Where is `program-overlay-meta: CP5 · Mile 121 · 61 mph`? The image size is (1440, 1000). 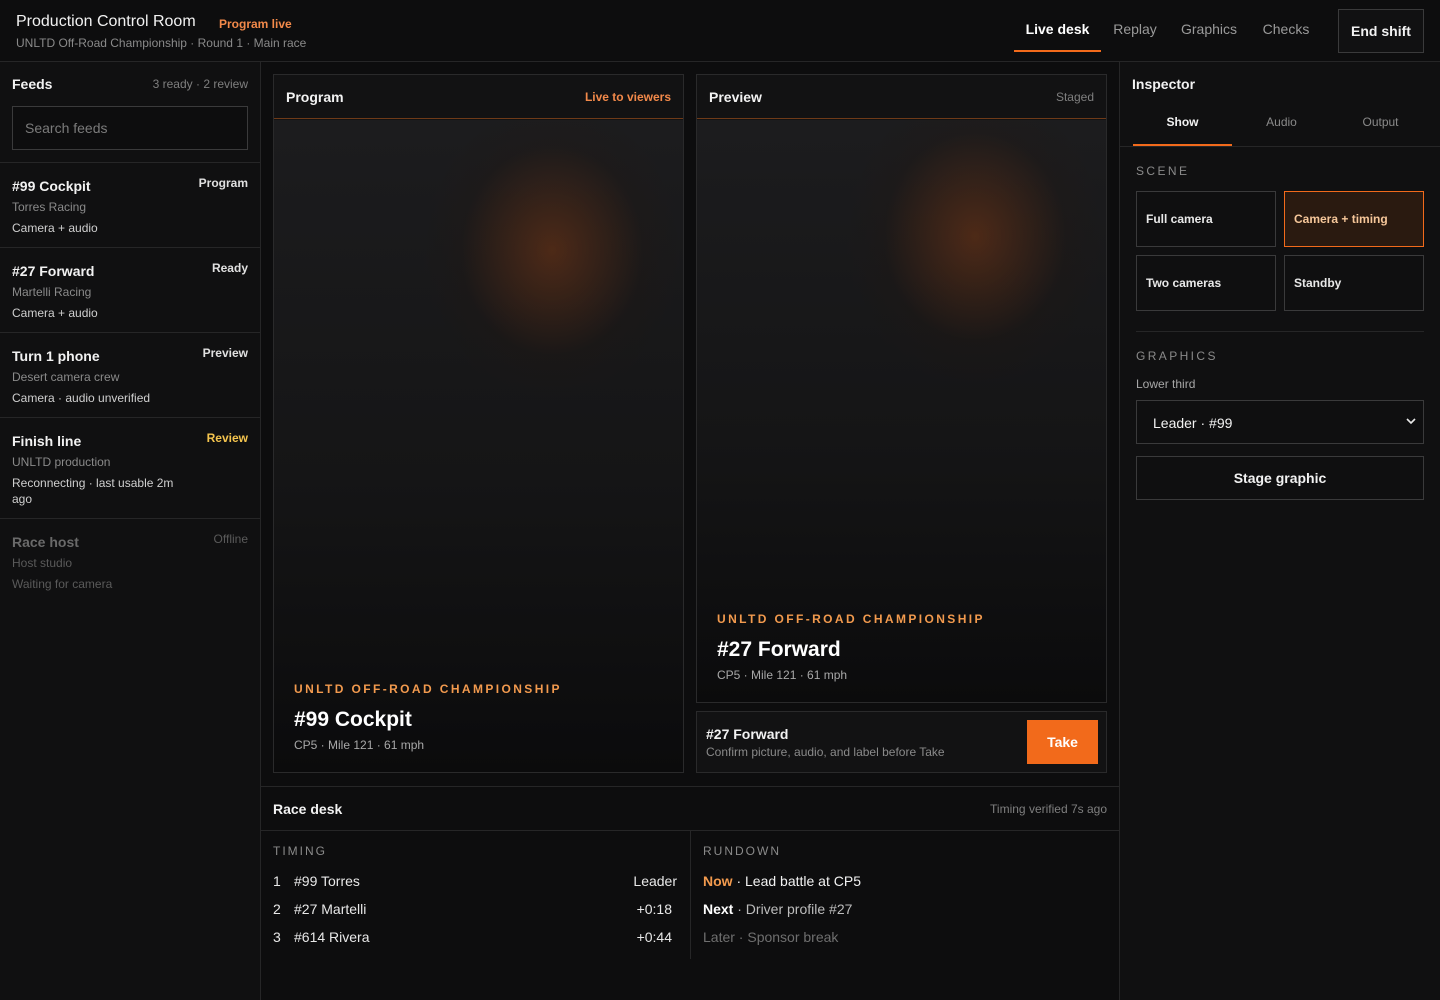 program-overlay-meta: CP5 · Mile 121 · 61 mph is located at coordinates (359, 745).